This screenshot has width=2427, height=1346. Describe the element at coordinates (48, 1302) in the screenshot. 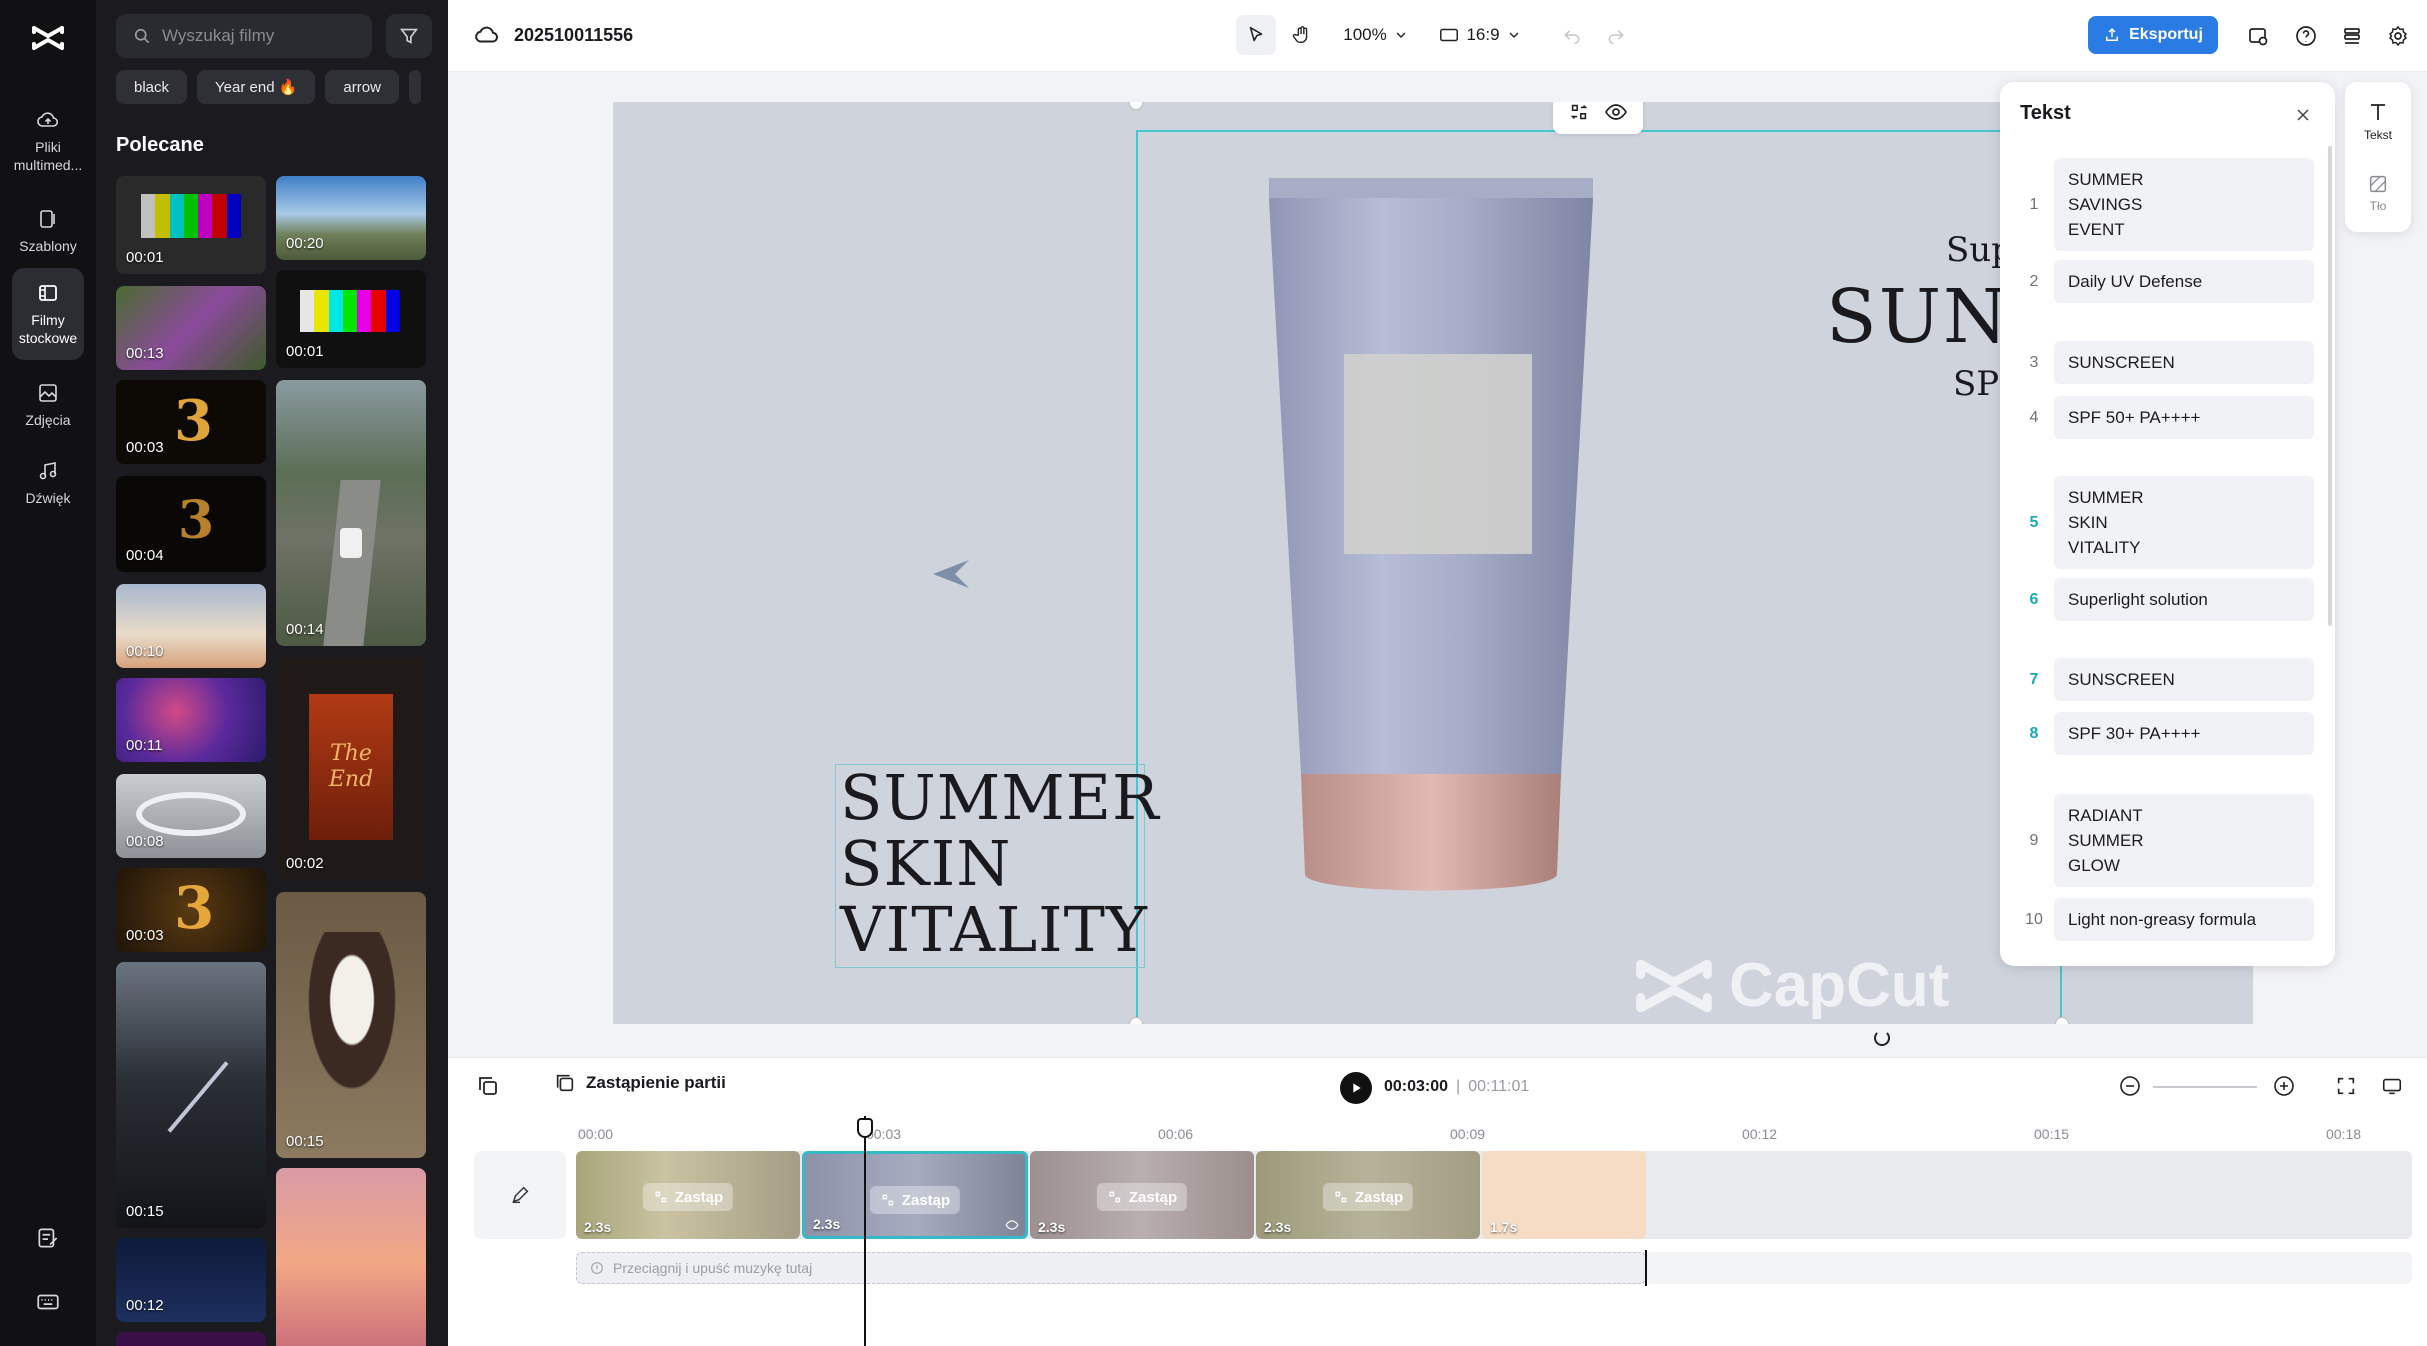

I see `keyboard-icon` at that location.